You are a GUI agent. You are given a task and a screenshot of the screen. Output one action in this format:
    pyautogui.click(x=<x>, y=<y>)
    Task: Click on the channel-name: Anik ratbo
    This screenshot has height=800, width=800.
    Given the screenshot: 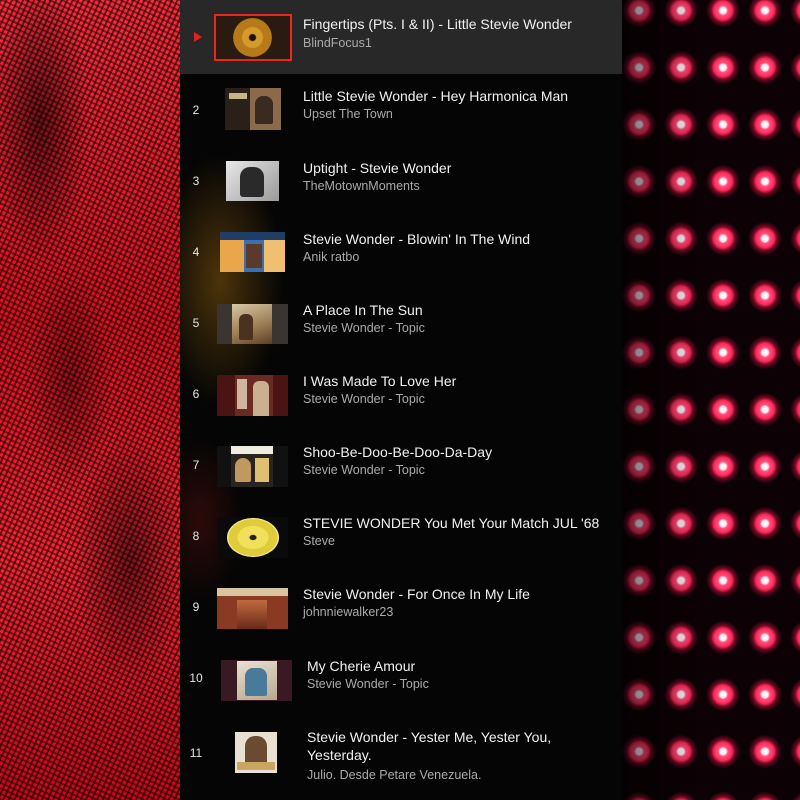 What is the action you would take?
    pyautogui.click(x=331, y=257)
    